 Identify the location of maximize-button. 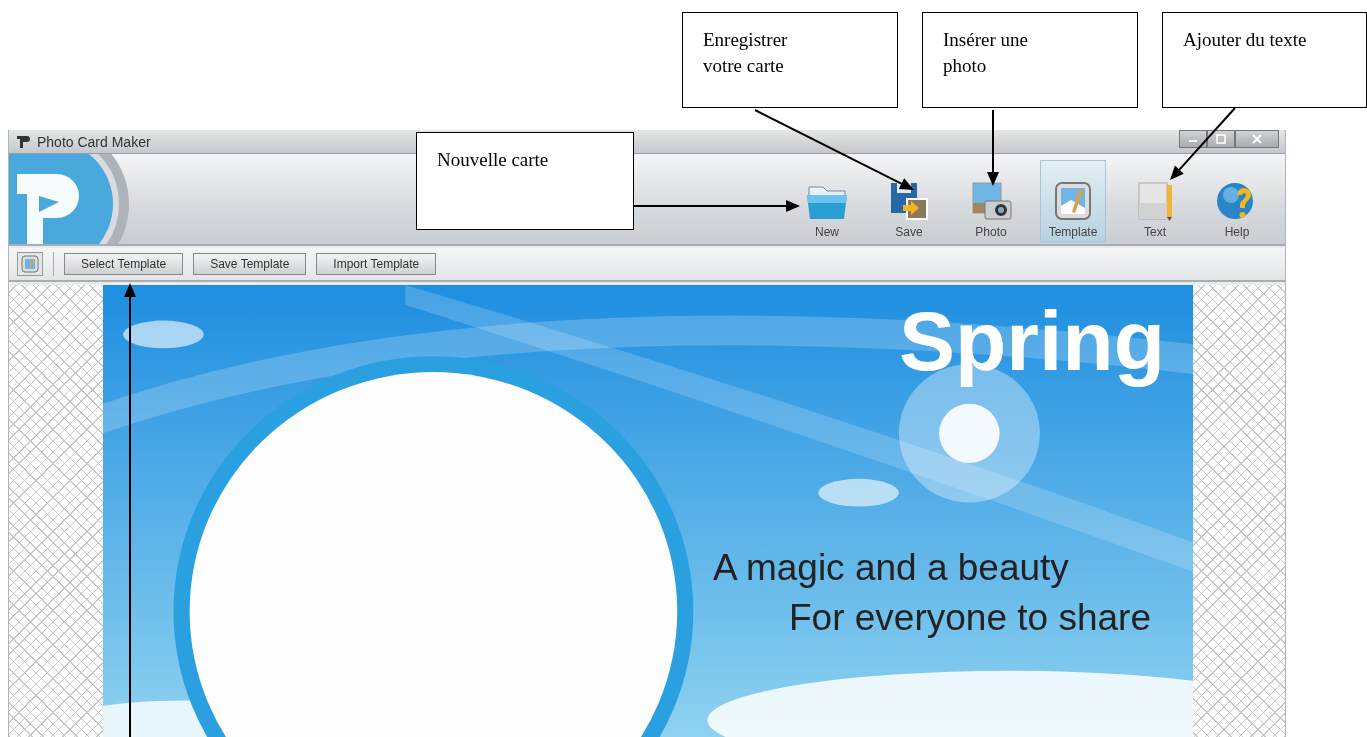
(1221, 139).